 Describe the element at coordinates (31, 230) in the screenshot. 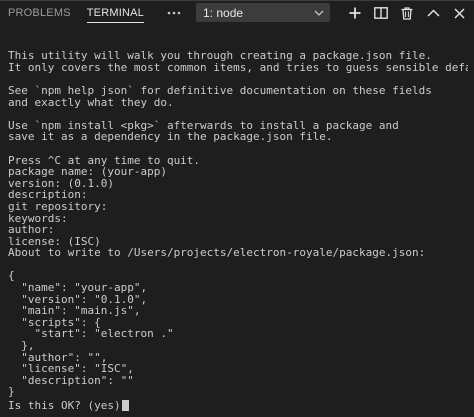

I see `terminal-line: author:` at that location.